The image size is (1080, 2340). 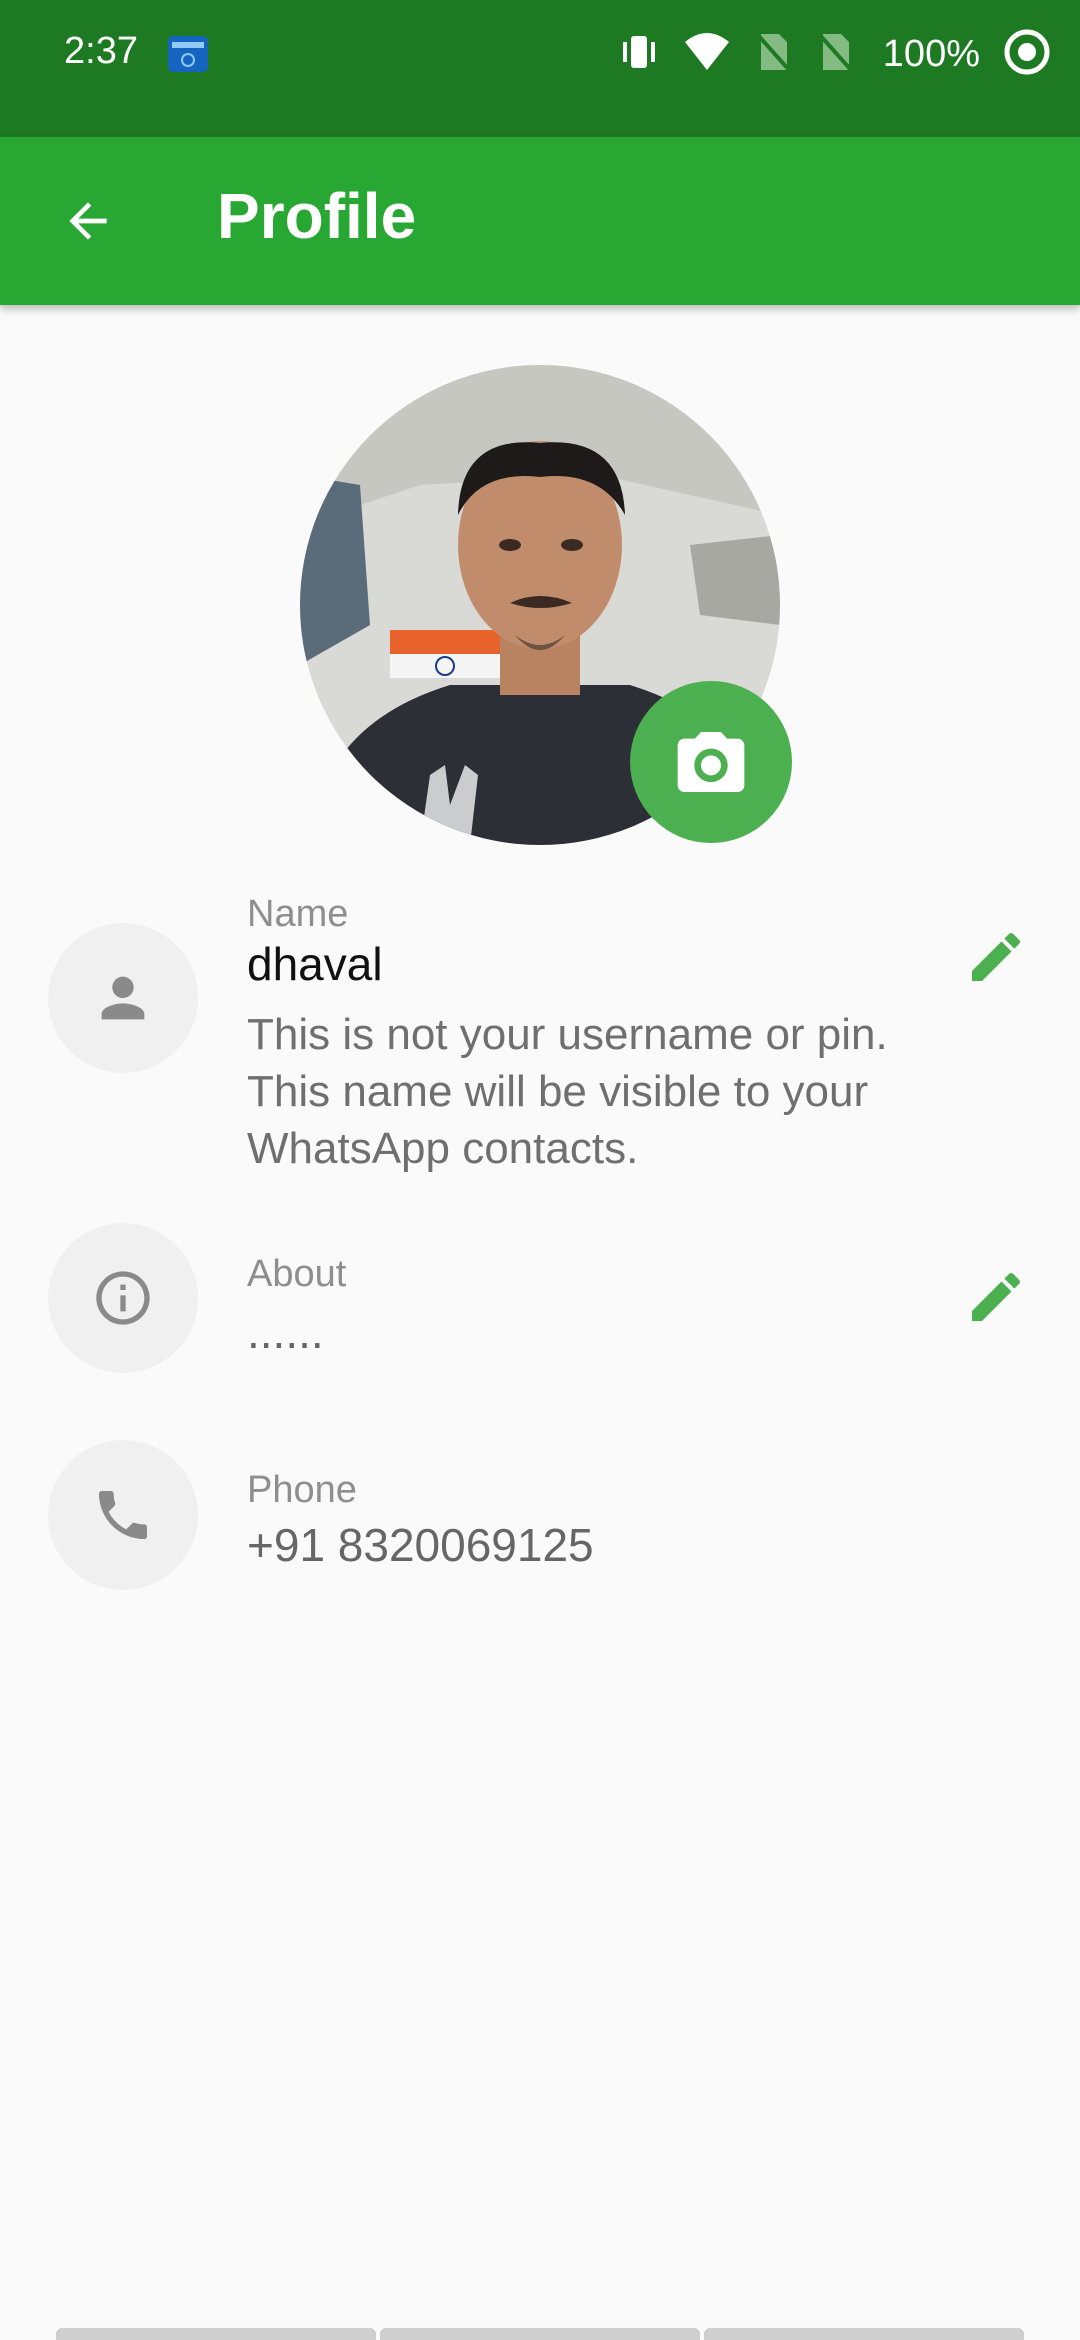 I want to click on phone-value: +91 8320069125, so click(x=420, y=1545).